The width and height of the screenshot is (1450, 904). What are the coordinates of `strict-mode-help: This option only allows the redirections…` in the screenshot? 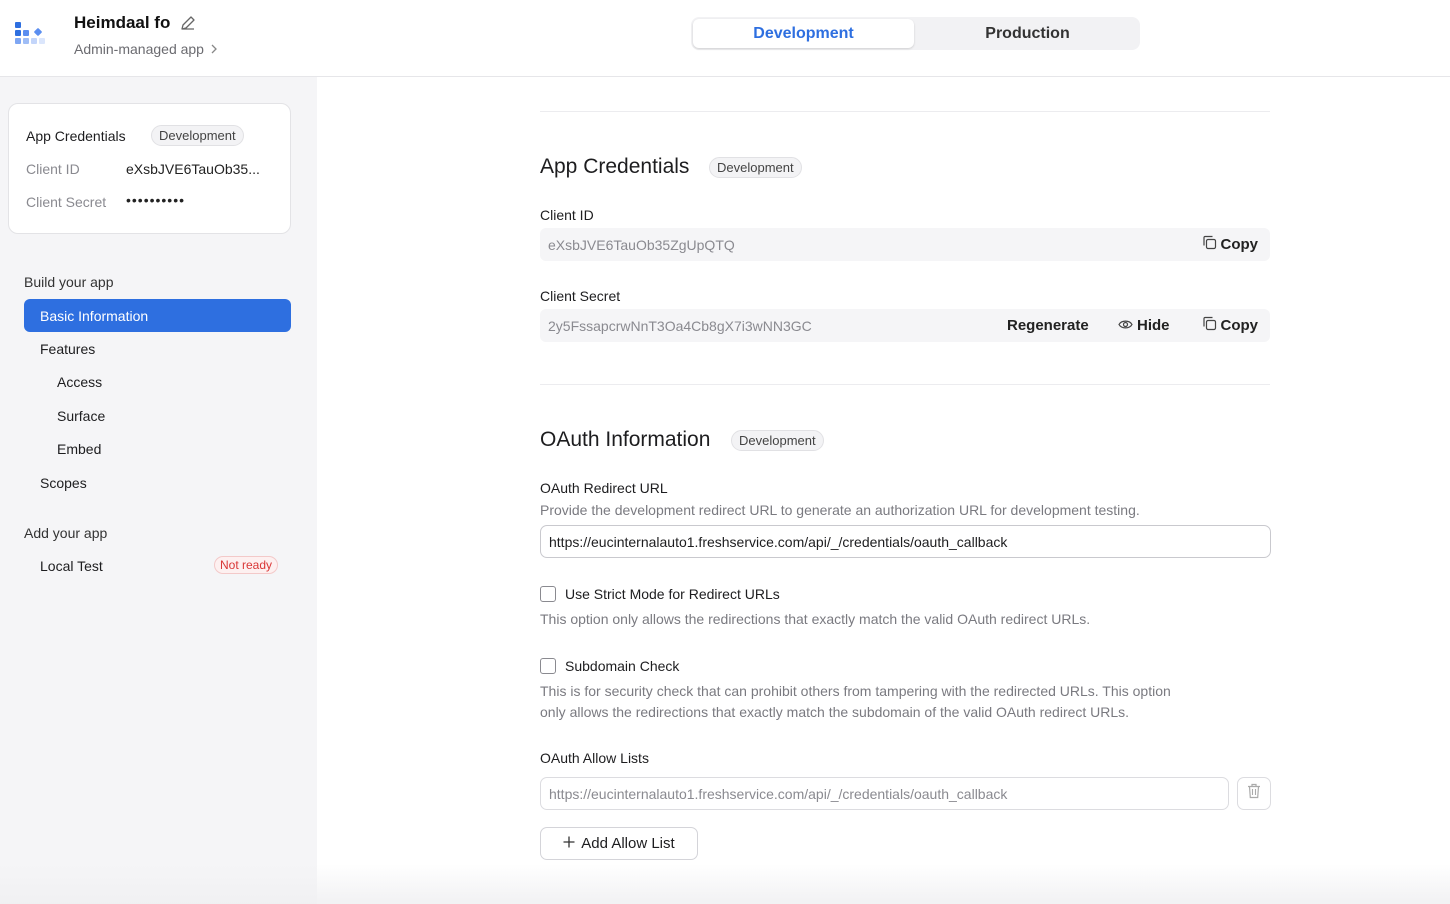 It's located at (815, 619).